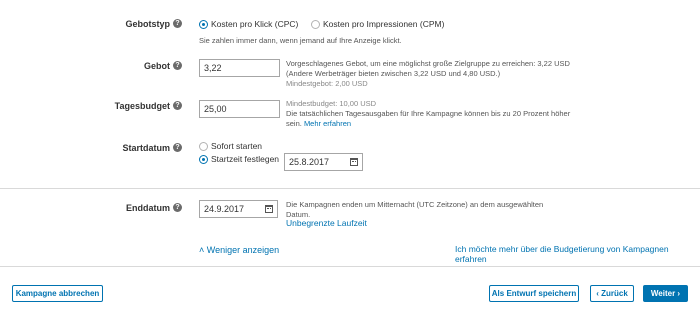  What do you see at coordinates (147, 24) in the screenshot?
I see `bid-type-label-text: Gebotstyp` at bounding box center [147, 24].